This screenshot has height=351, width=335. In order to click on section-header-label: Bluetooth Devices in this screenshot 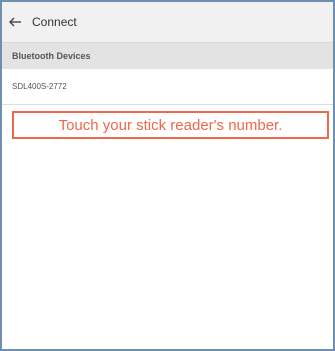, I will do `click(51, 56)`.